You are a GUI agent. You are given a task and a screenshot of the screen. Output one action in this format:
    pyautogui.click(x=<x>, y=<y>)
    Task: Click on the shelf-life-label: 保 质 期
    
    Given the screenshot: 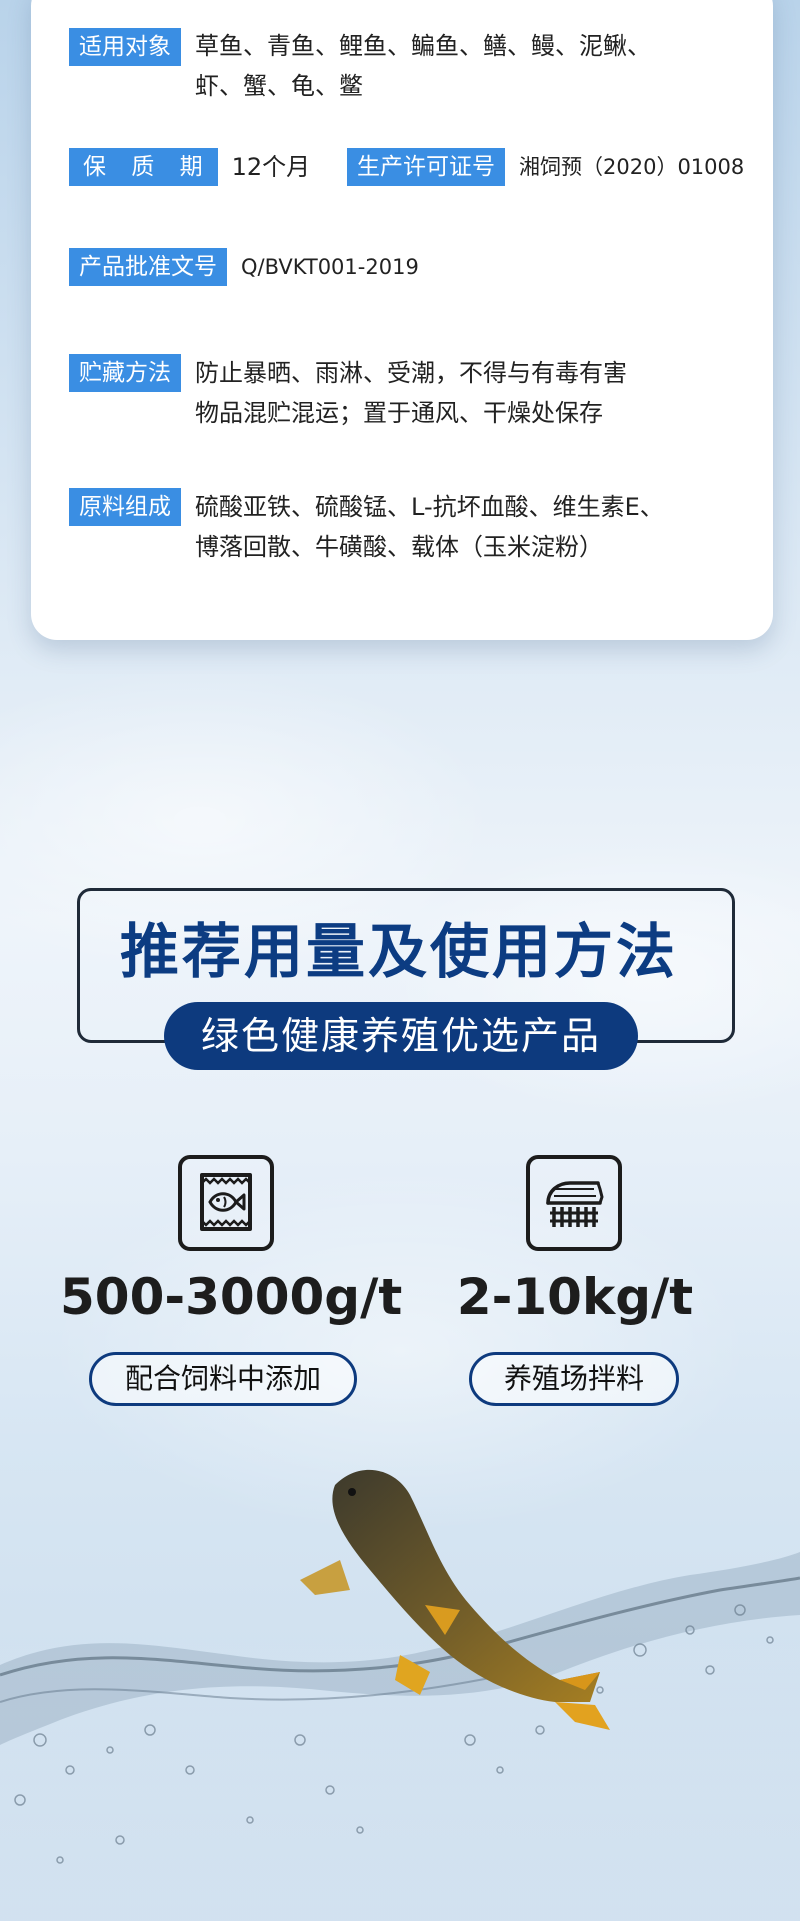 What is the action you would take?
    pyautogui.click(x=143, y=167)
    